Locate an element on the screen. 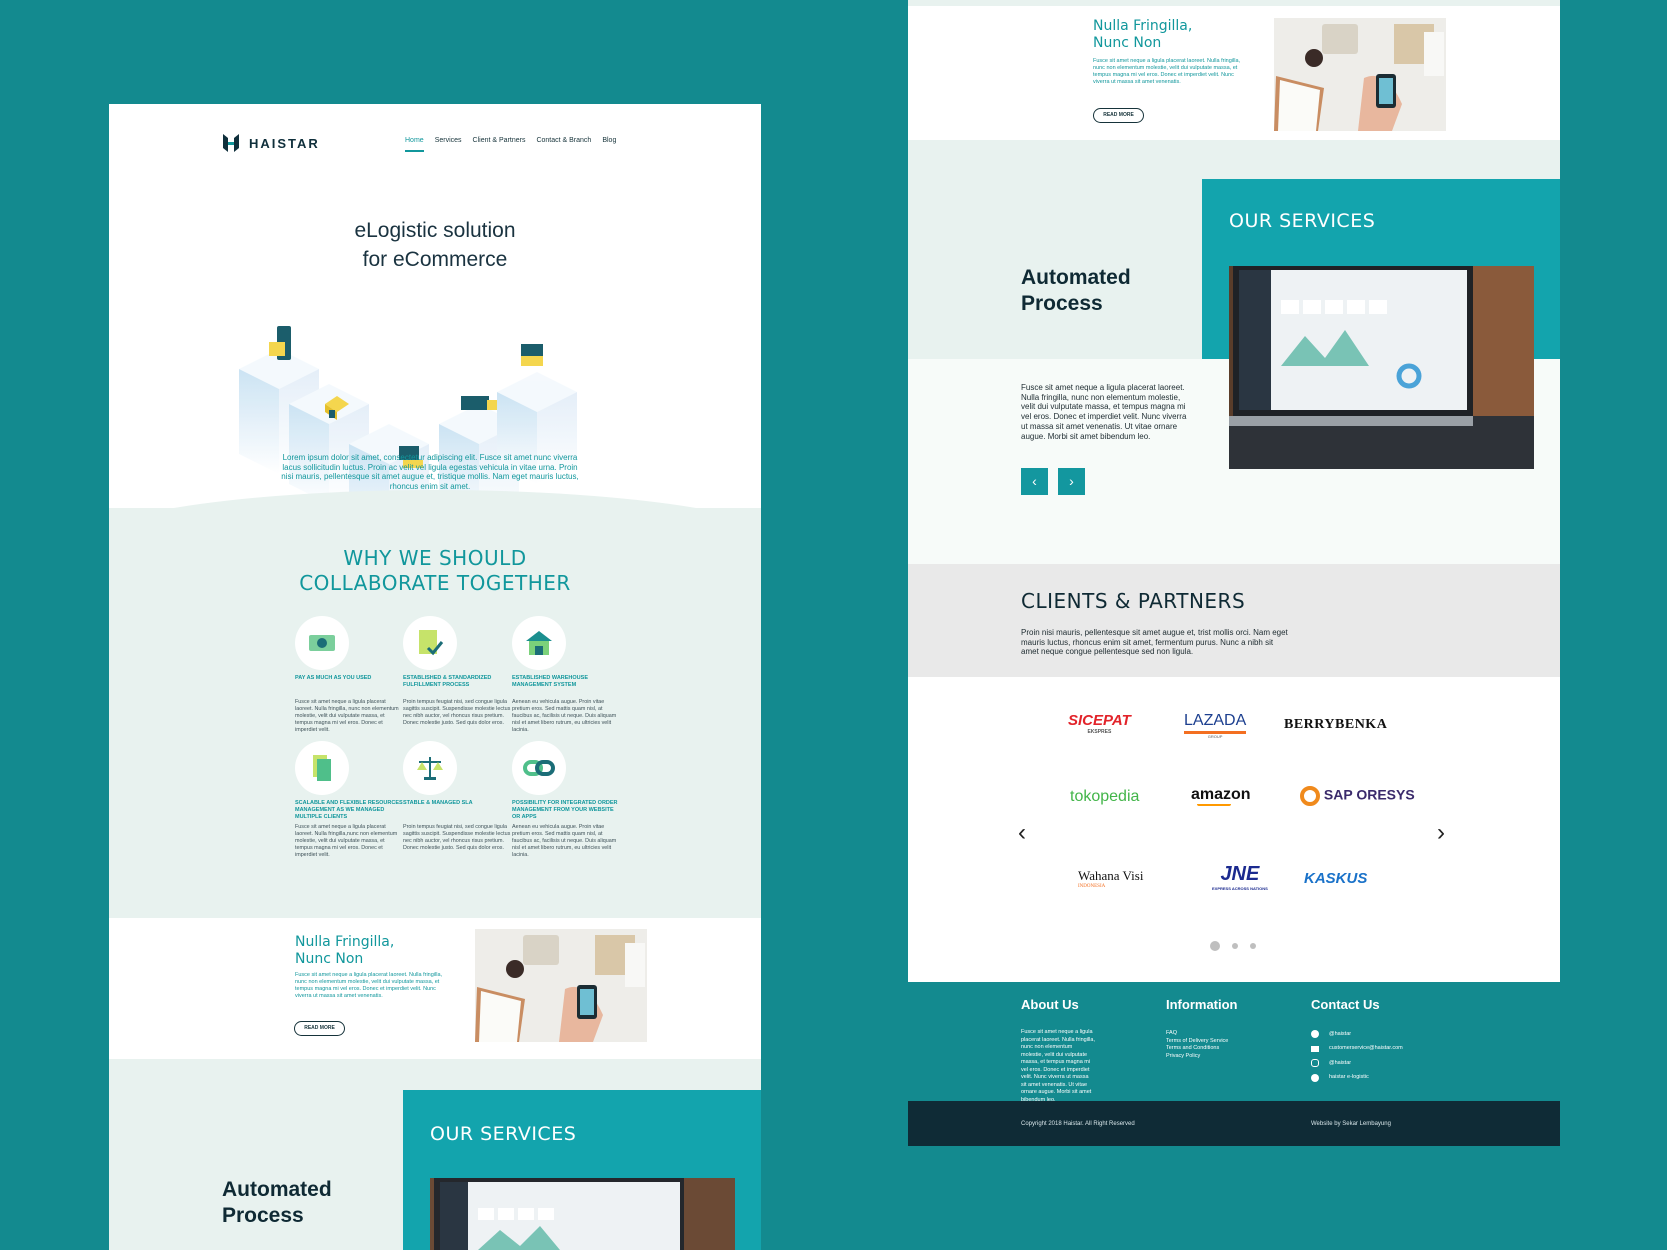  warehouse-icon is located at coordinates (539, 643).